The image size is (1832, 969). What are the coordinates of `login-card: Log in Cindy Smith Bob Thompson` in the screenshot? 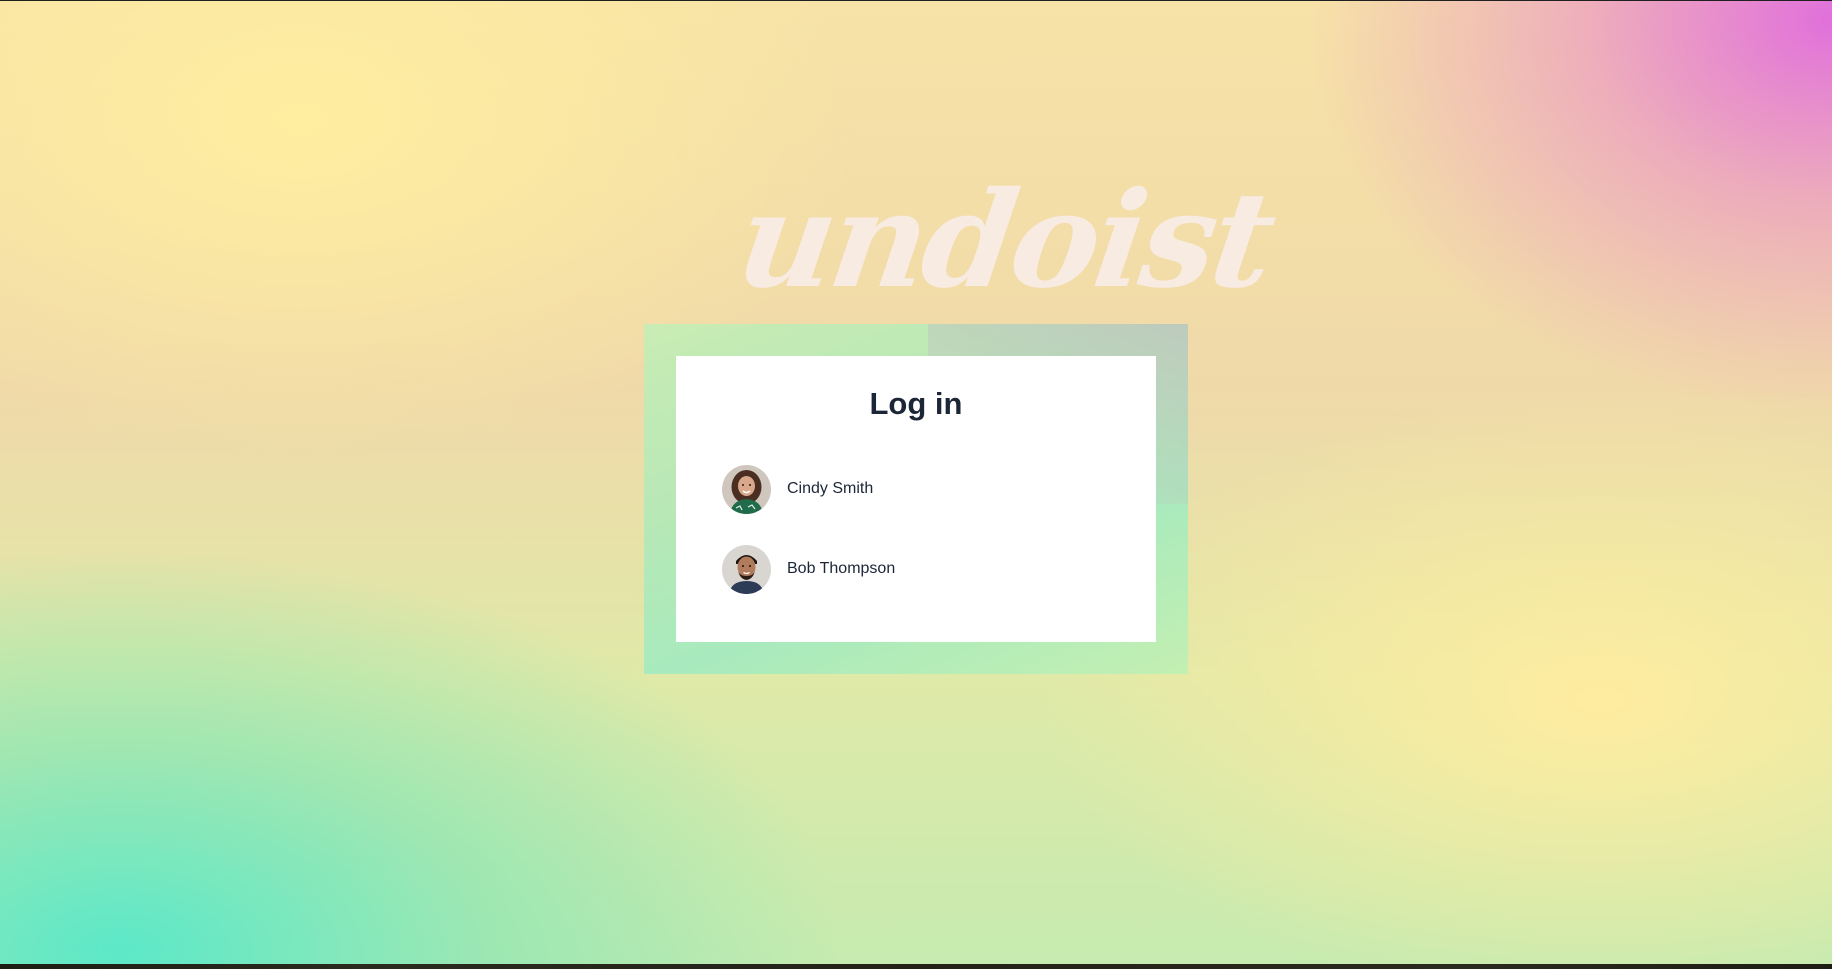 It's located at (916, 499).